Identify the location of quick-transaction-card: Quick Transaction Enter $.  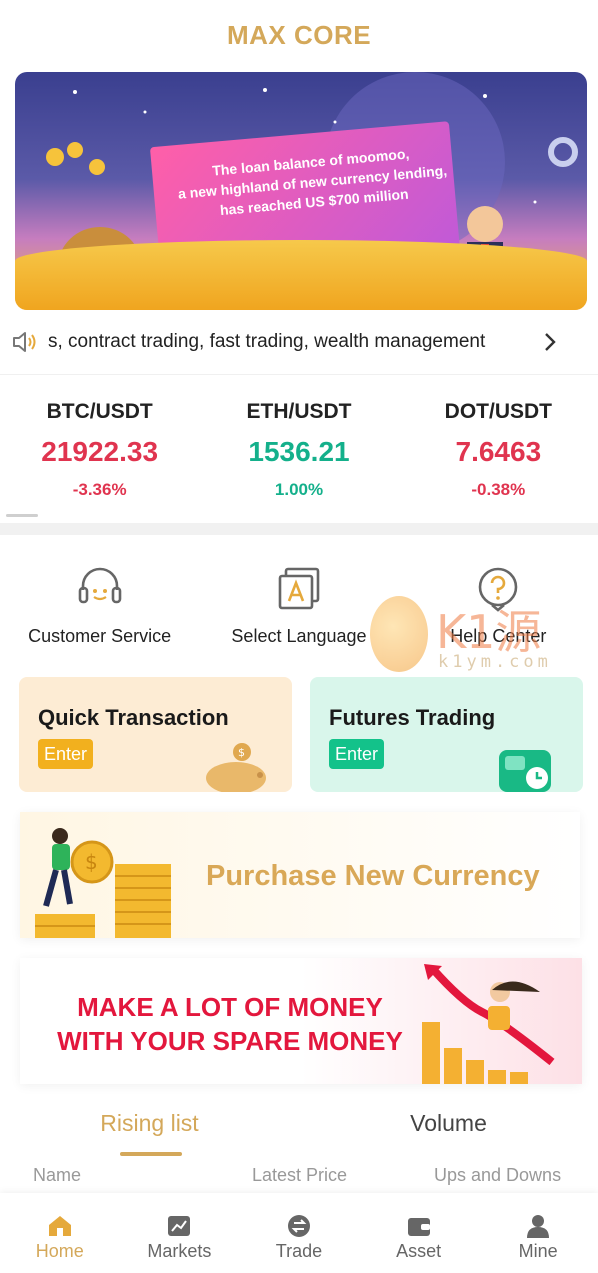
(155, 734).